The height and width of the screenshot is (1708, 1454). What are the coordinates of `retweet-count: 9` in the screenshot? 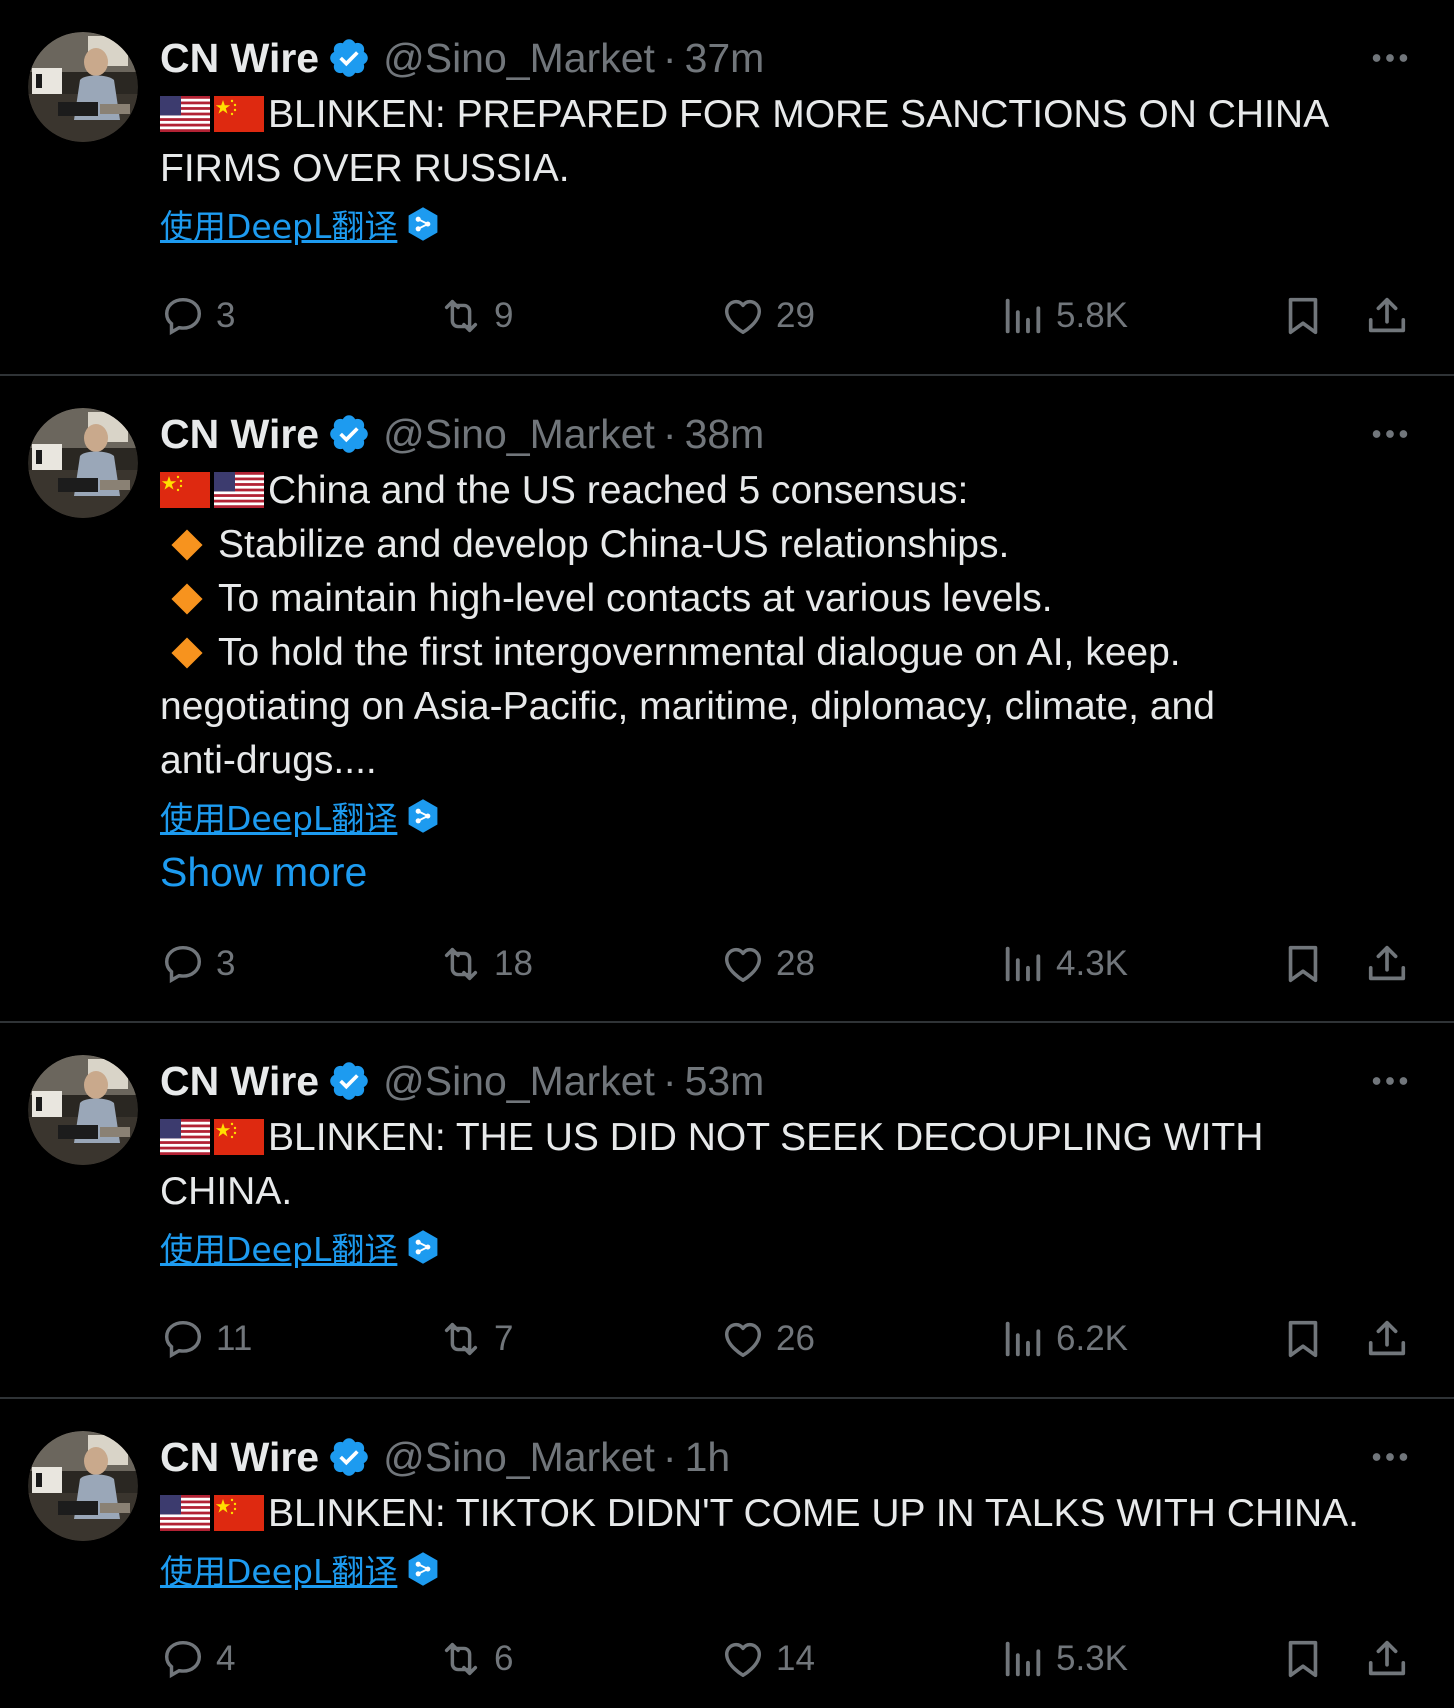 It's located at (504, 315).